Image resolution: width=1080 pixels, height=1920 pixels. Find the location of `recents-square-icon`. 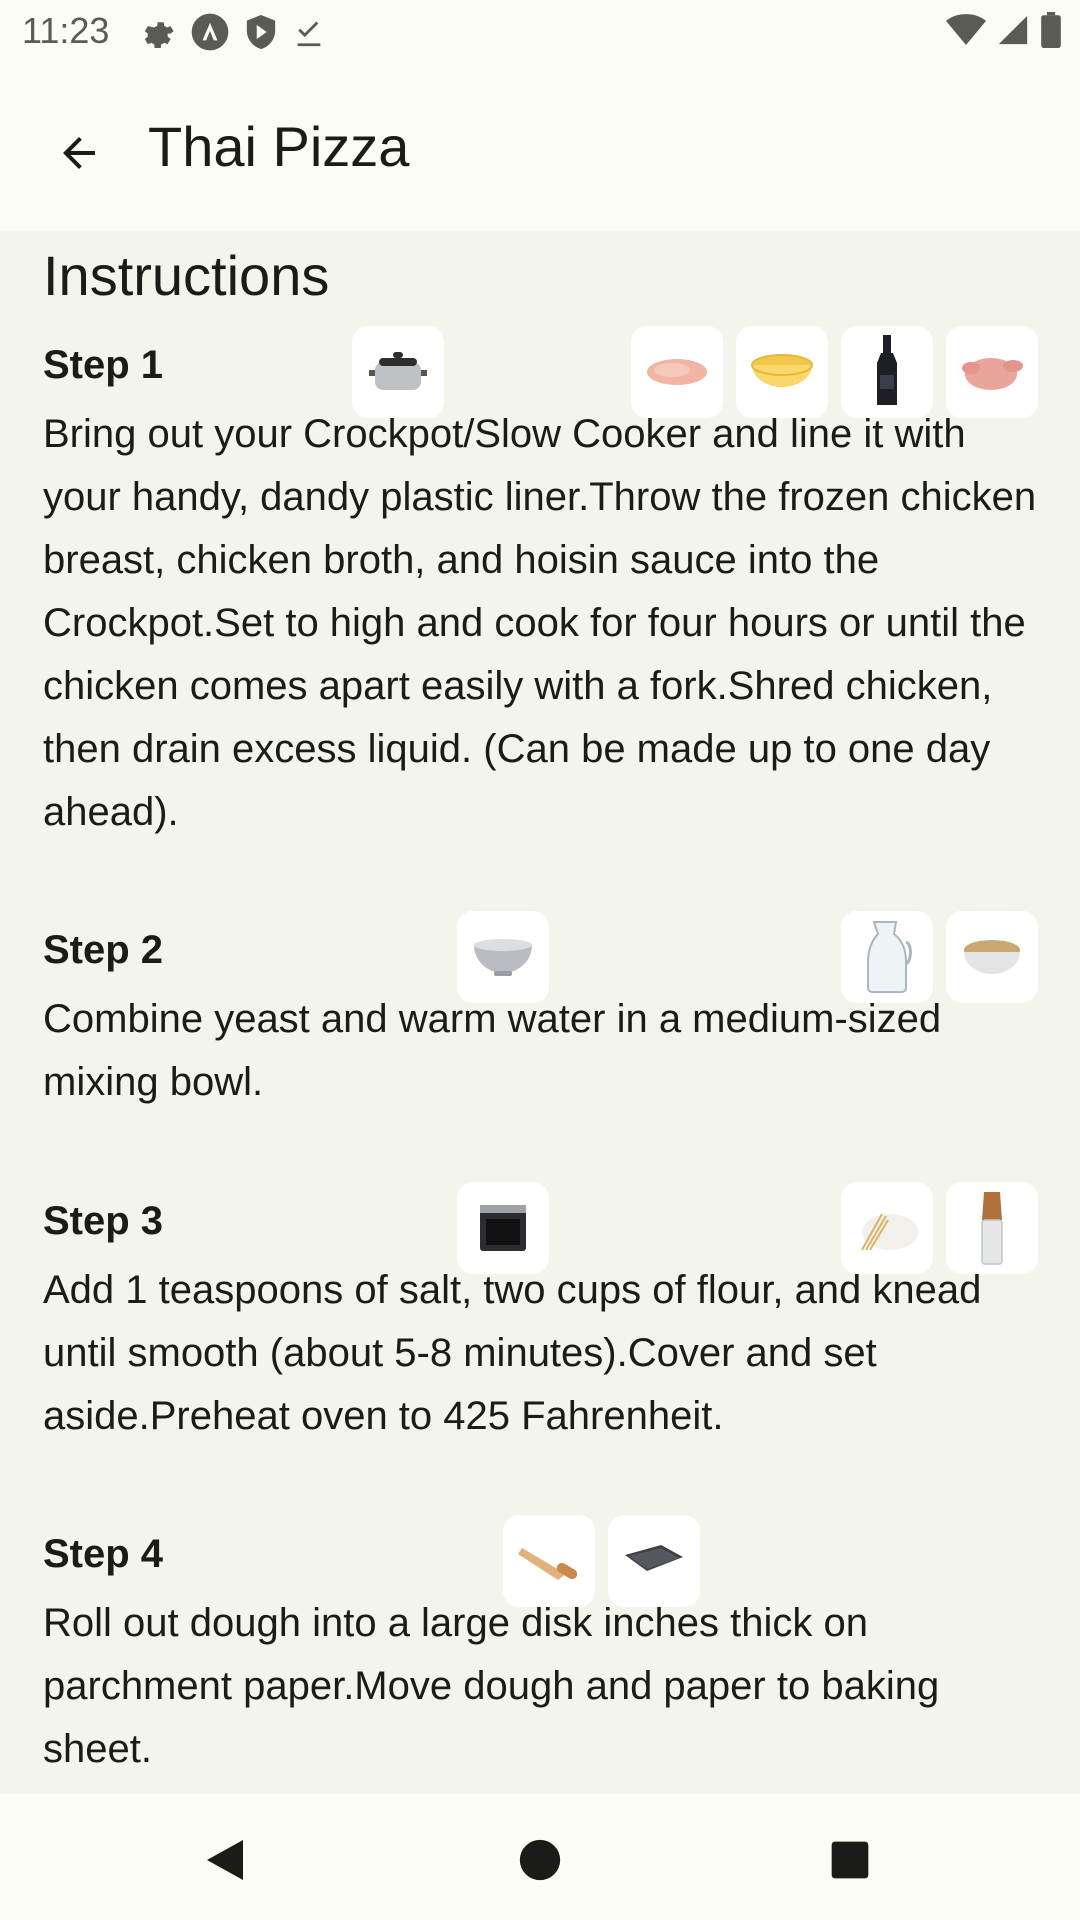

recents-square-icon is located at coordinates (850, 1860).